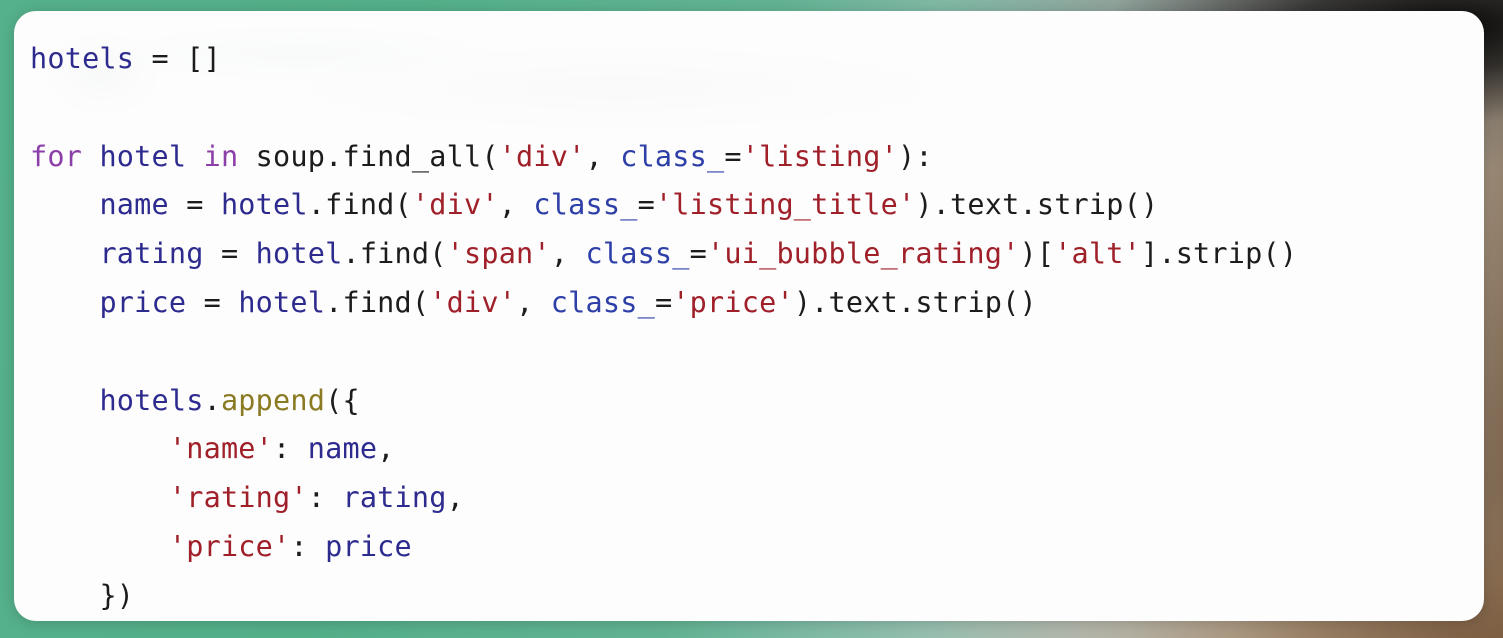 Image resolution: width=1503 pixels, height=638 pixels. Describe the element at coordinates (412, 156) in the screenshot. I see `code-token-pun: find_all` at that location.